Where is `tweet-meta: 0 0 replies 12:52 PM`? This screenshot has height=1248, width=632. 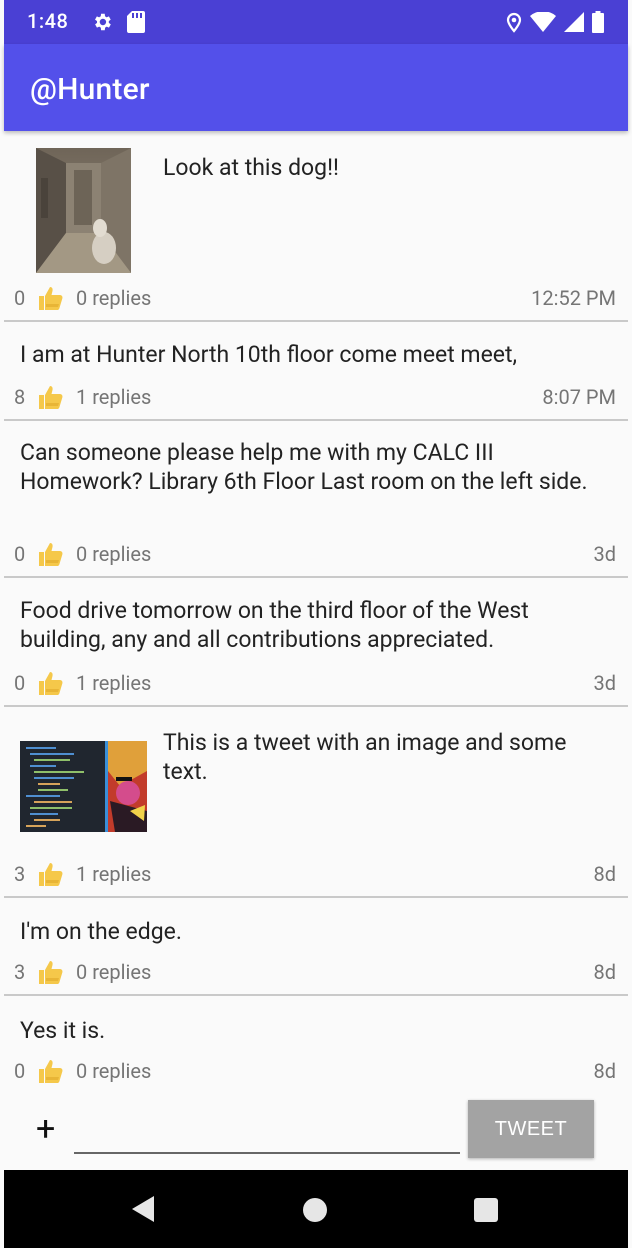 tweet-meta: 0 0 replies 12:52 PM is located at coordinates (315, 298).